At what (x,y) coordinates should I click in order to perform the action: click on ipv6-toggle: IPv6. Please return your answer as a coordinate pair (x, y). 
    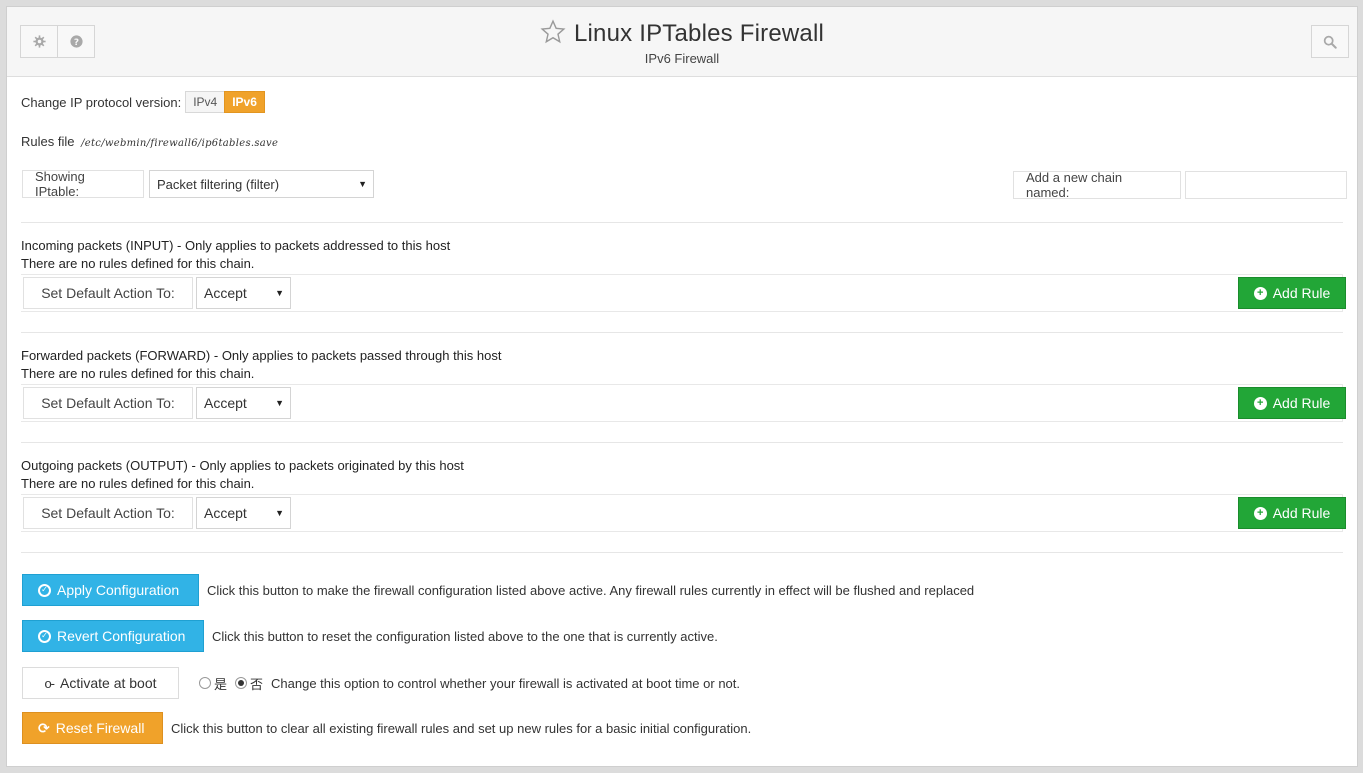
    Looking at the image, I should click on (244, 102).